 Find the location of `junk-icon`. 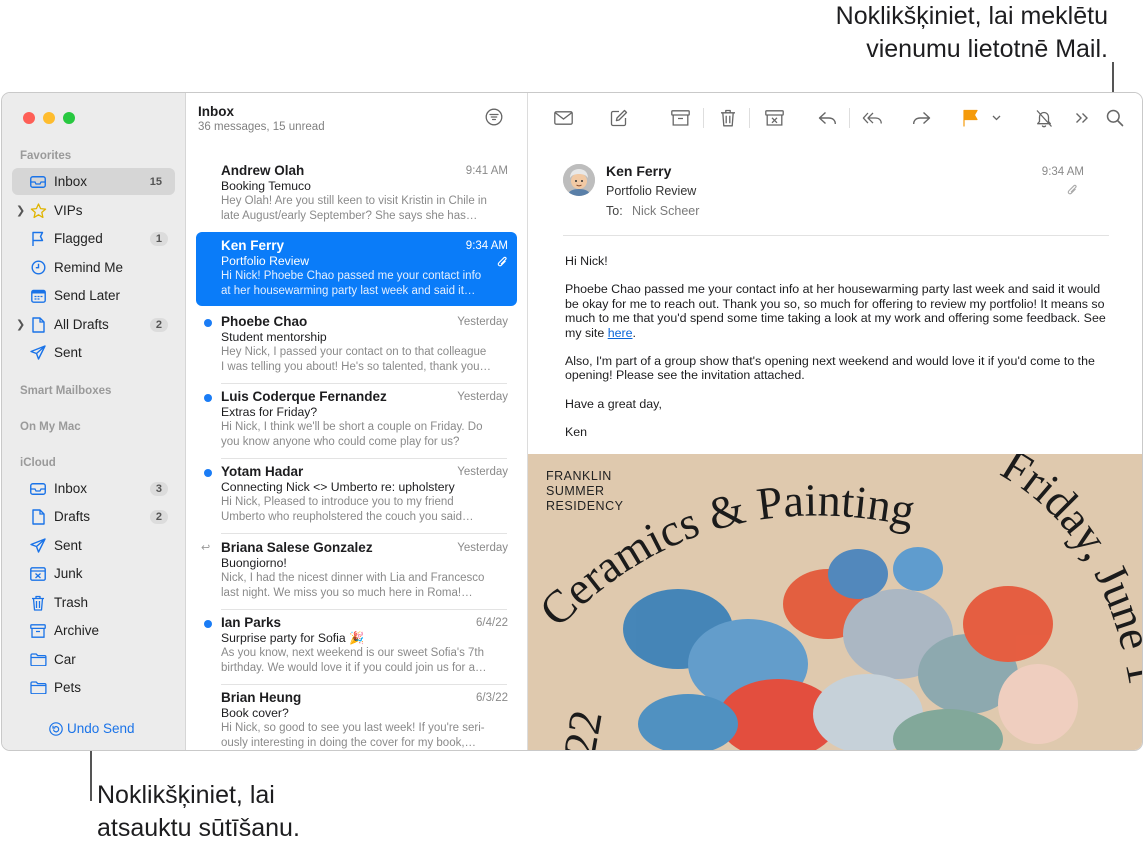

junk-icon is located at coordinates (774, 118).